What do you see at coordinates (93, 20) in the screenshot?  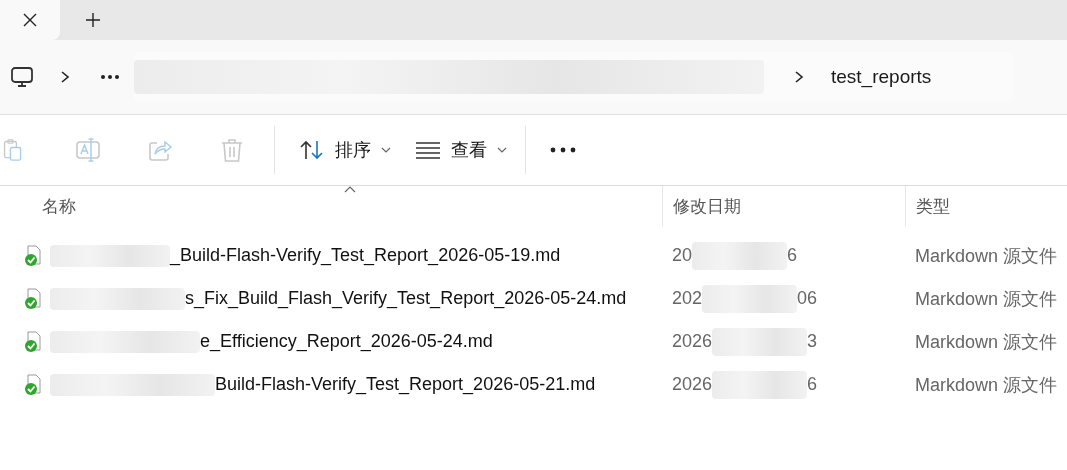 I see `new-tab-icon` at bounding box center [93, 20].